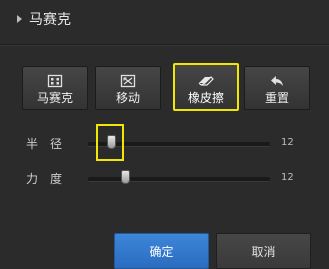 The width and height of the screenshot is (329, 269). I want to click on reset-tool-button: 重置, so click(277, 88).